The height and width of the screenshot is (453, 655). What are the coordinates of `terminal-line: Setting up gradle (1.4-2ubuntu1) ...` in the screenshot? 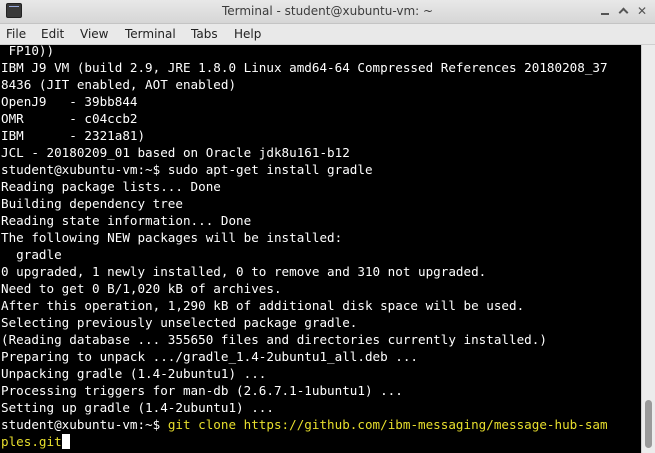 It's located at (137, 407).